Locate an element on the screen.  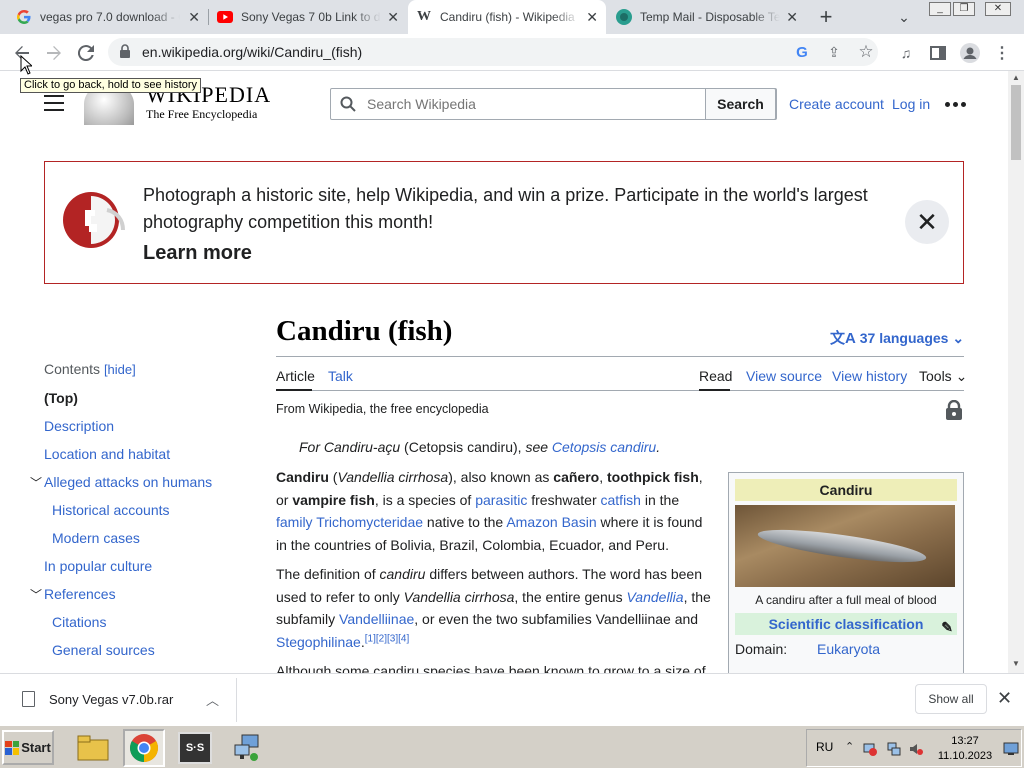
scrollbar-thumb is located at coordinates (1016, 122).